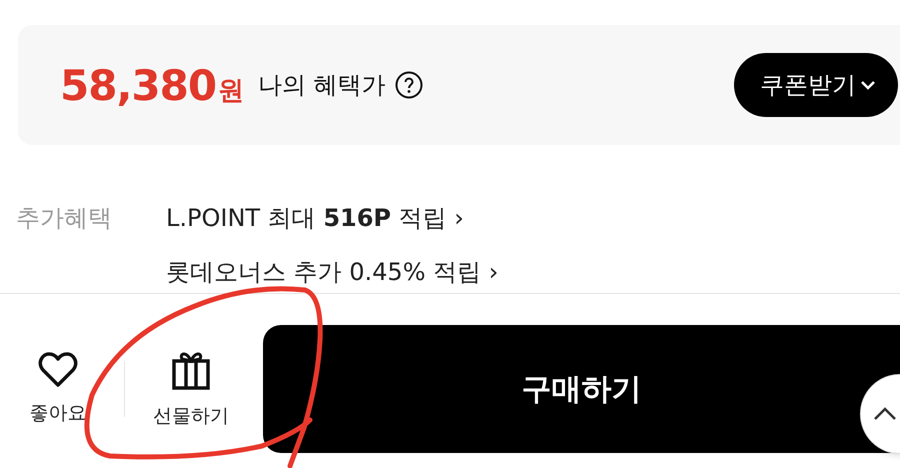  Describe the element at coordinates (816, 85) in the screenshot. I see `coupon-button: 쿠폰받기` at that location.